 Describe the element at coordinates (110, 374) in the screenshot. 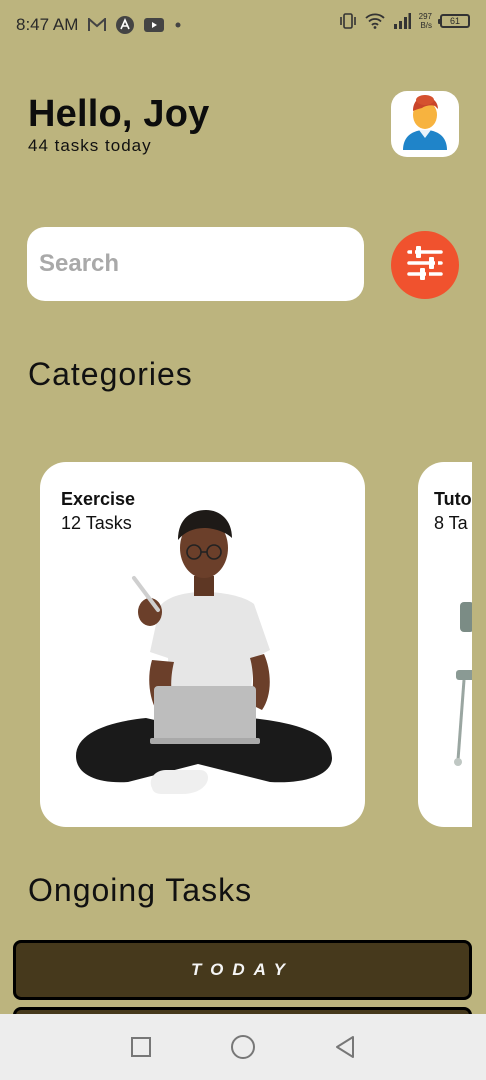

I see `categories-heading: Categories` at that location.